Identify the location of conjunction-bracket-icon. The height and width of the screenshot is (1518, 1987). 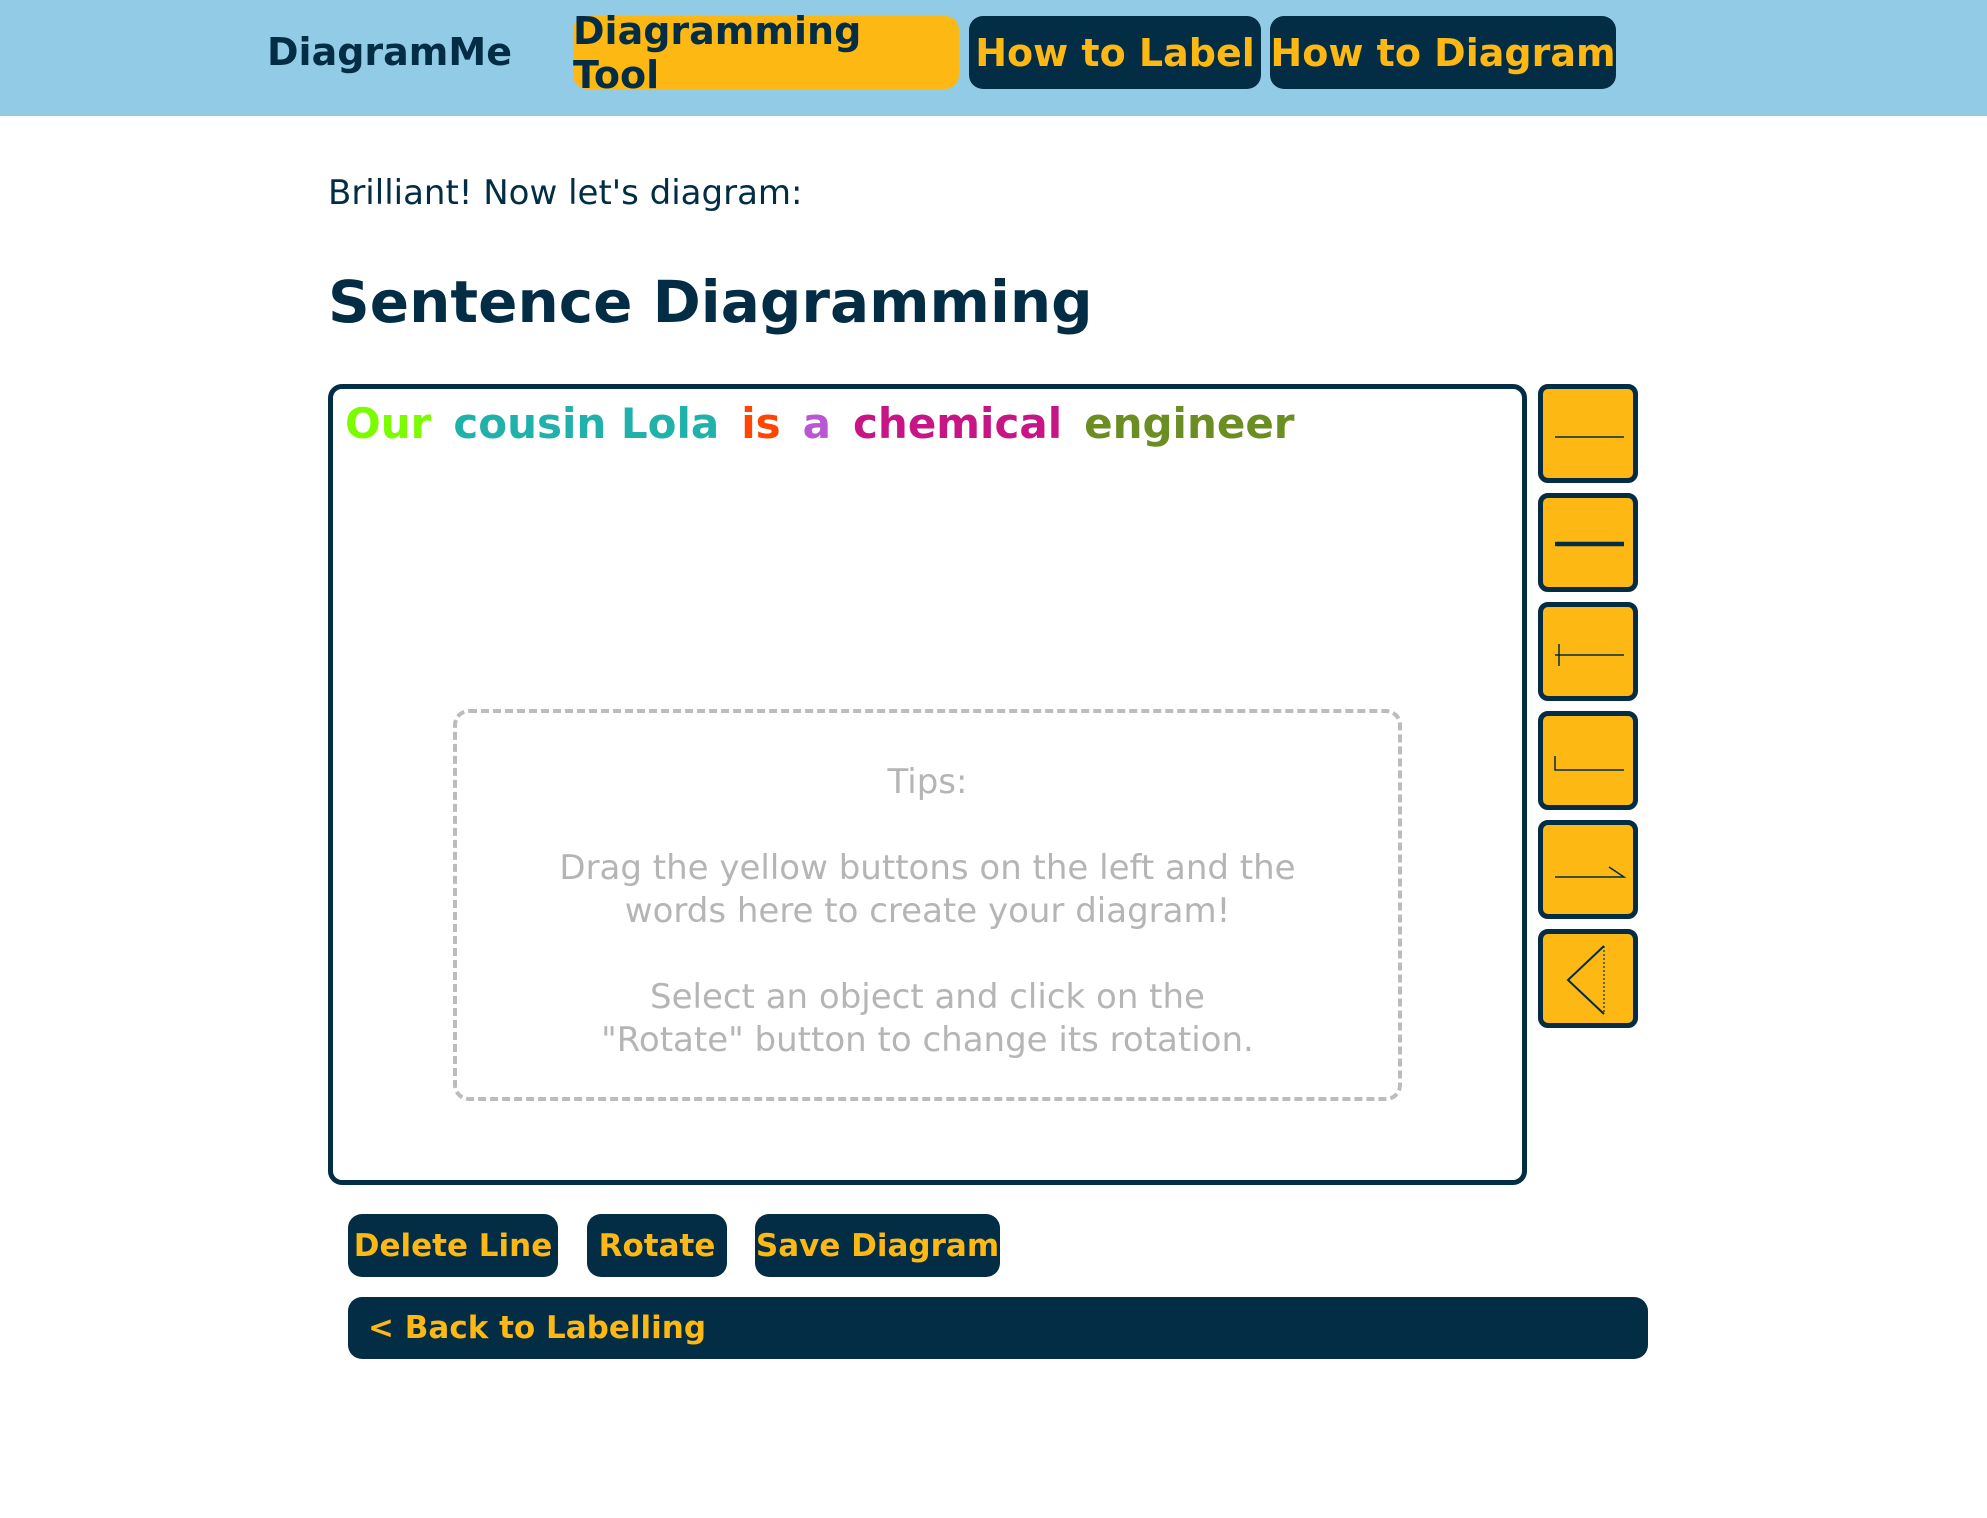
(1585, 980).